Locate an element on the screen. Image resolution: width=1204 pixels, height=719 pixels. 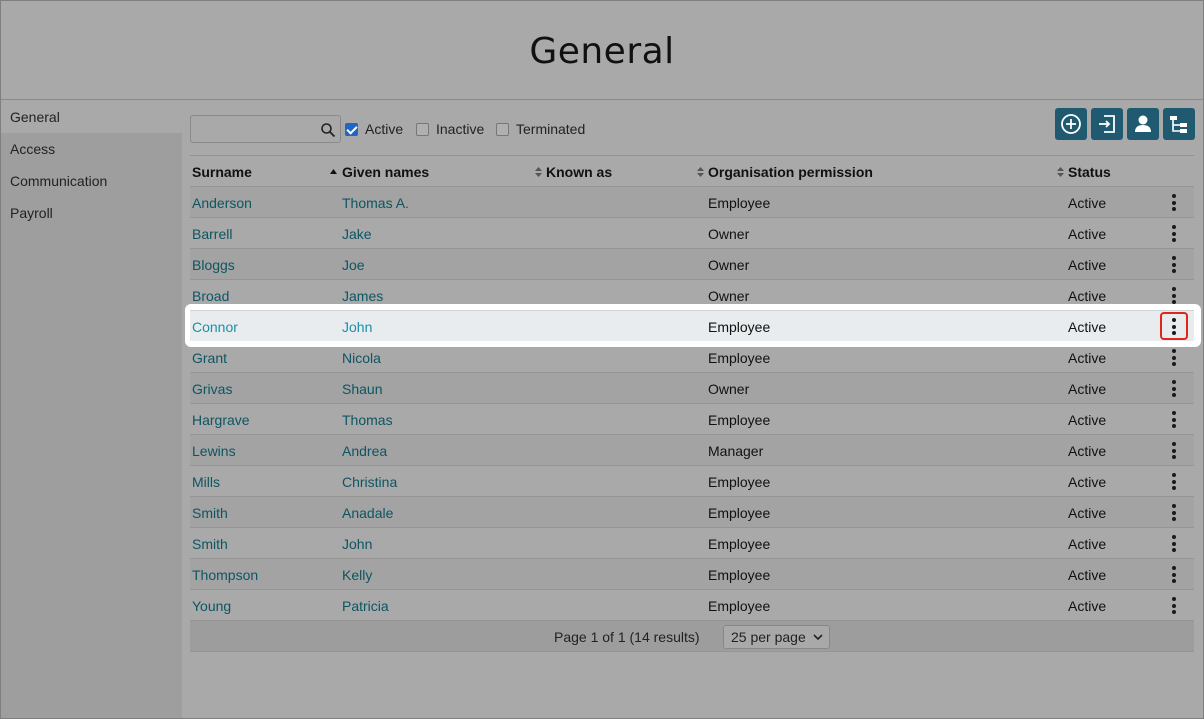
permission-cell: Owner is located at coordinates (729, 265).